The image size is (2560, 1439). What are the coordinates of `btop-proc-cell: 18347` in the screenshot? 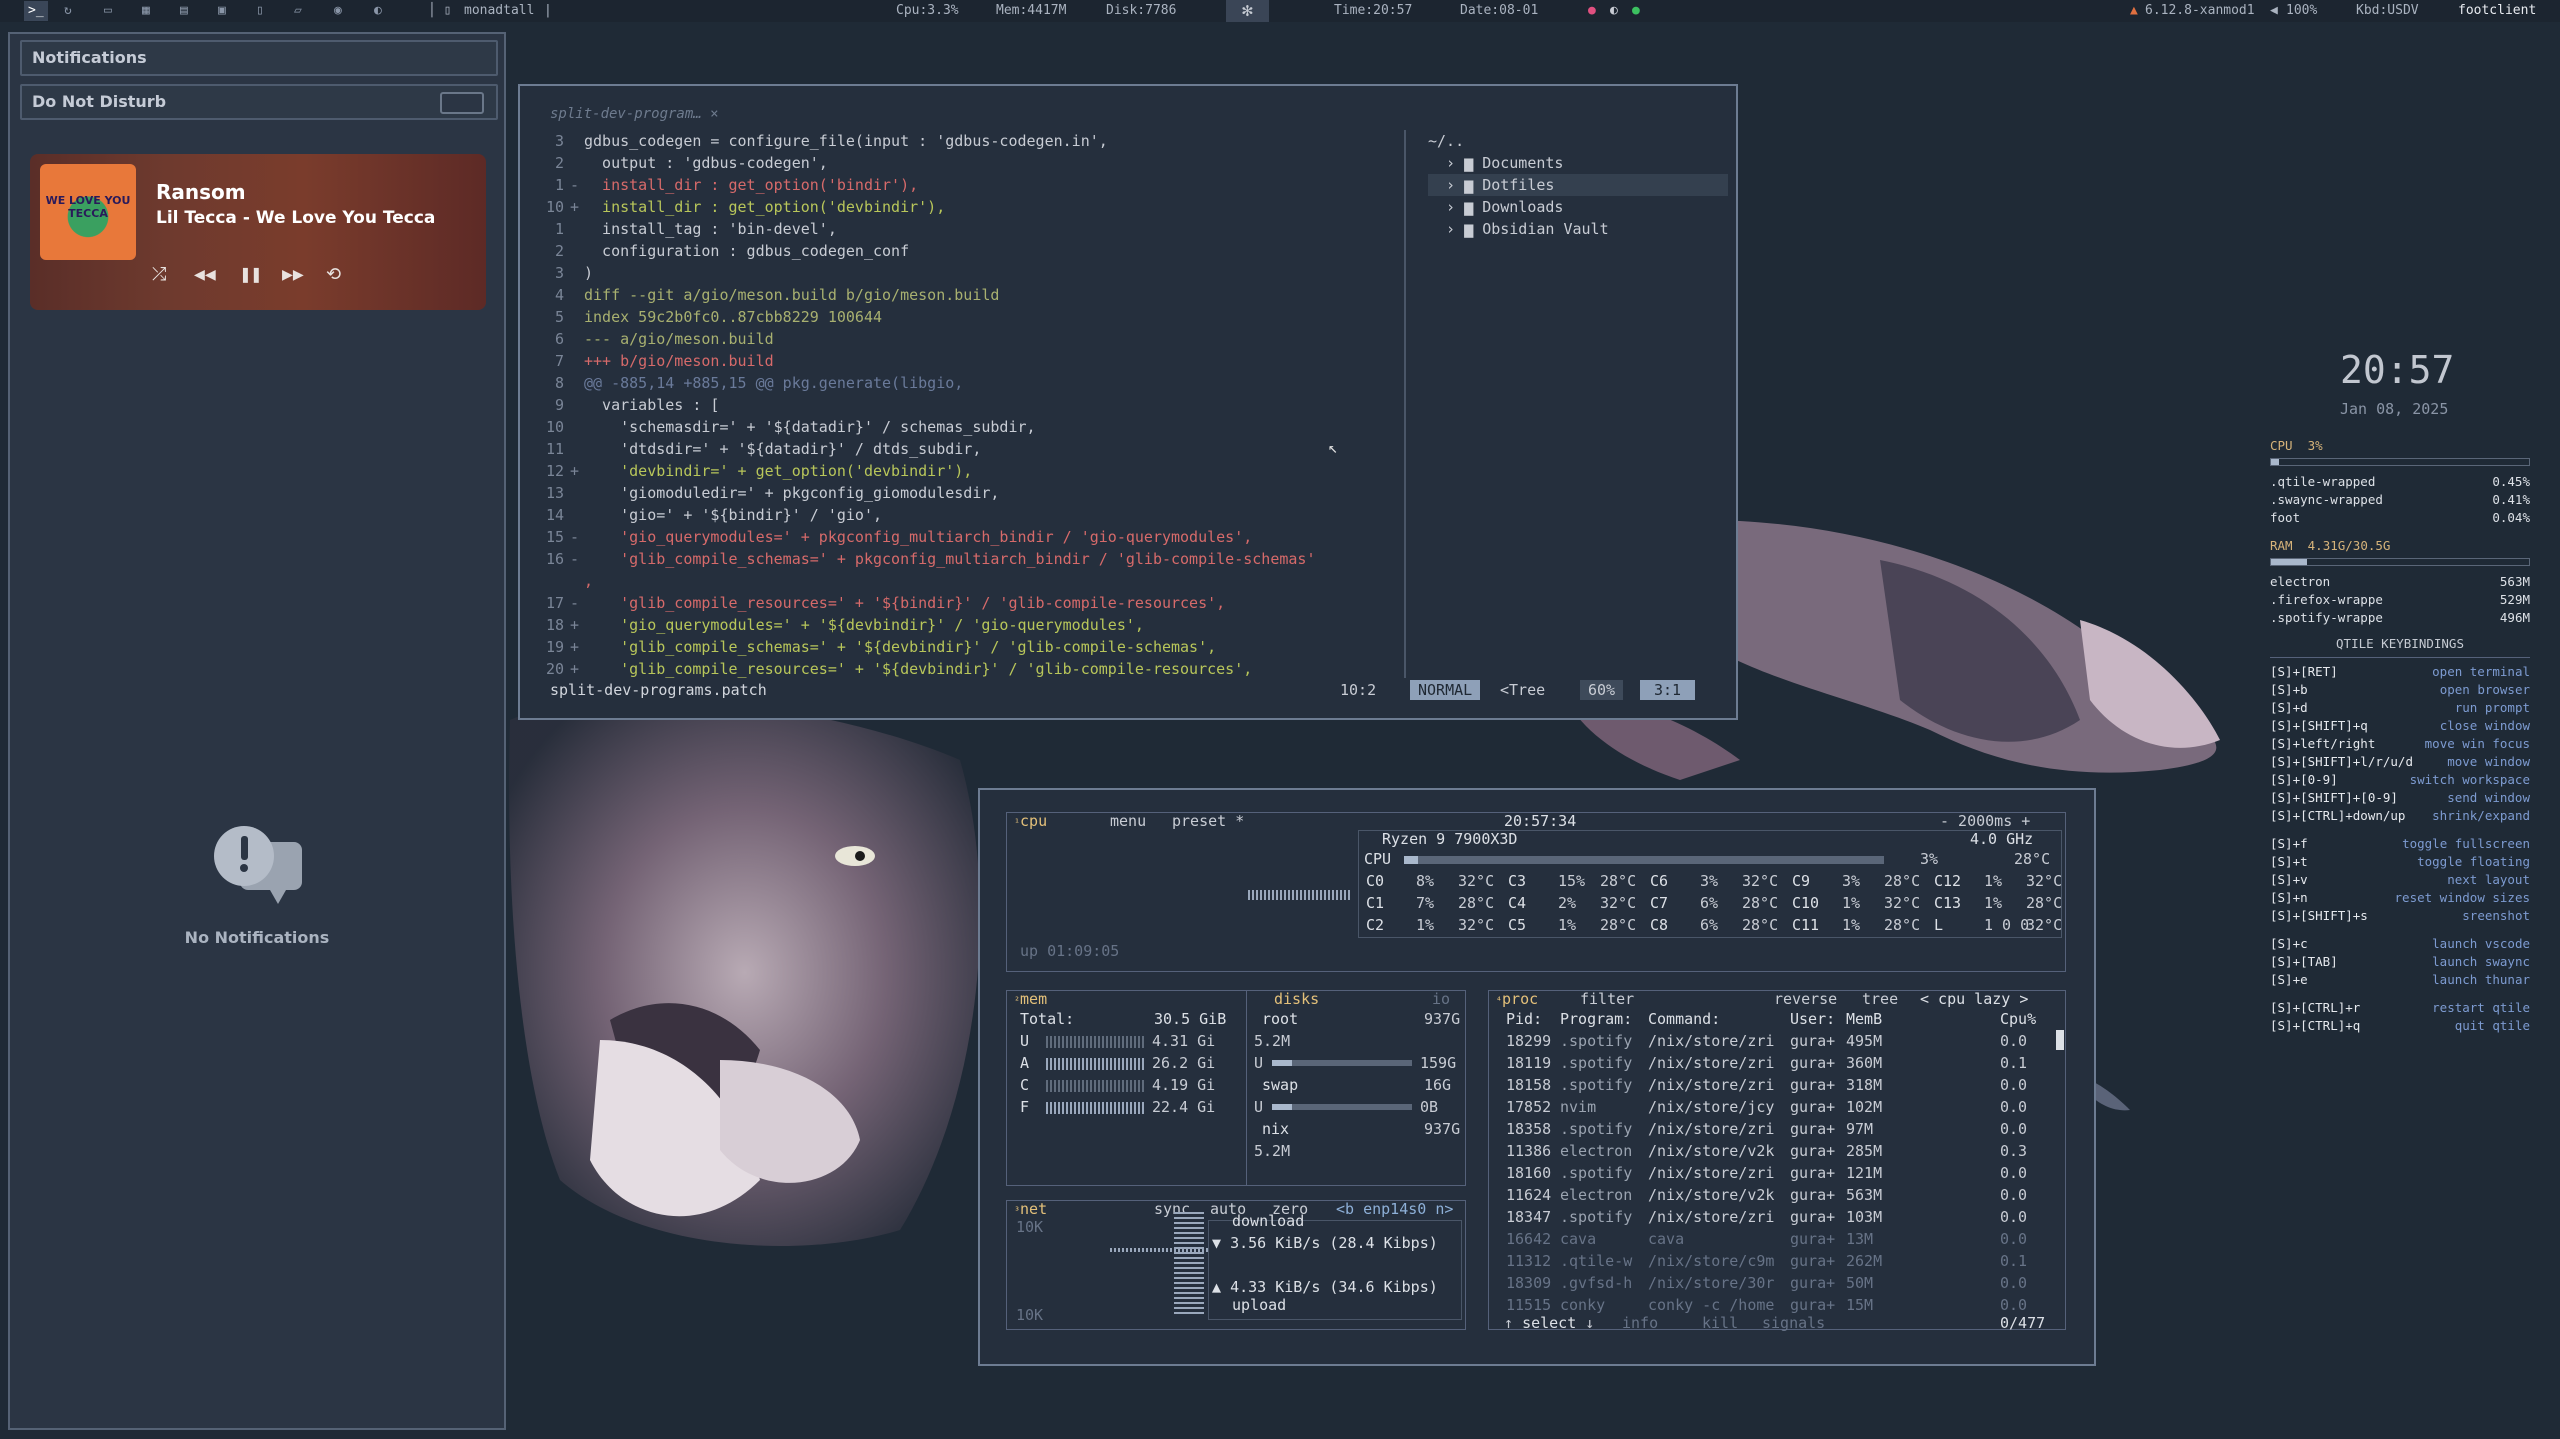 It's located at (1528, 1217).